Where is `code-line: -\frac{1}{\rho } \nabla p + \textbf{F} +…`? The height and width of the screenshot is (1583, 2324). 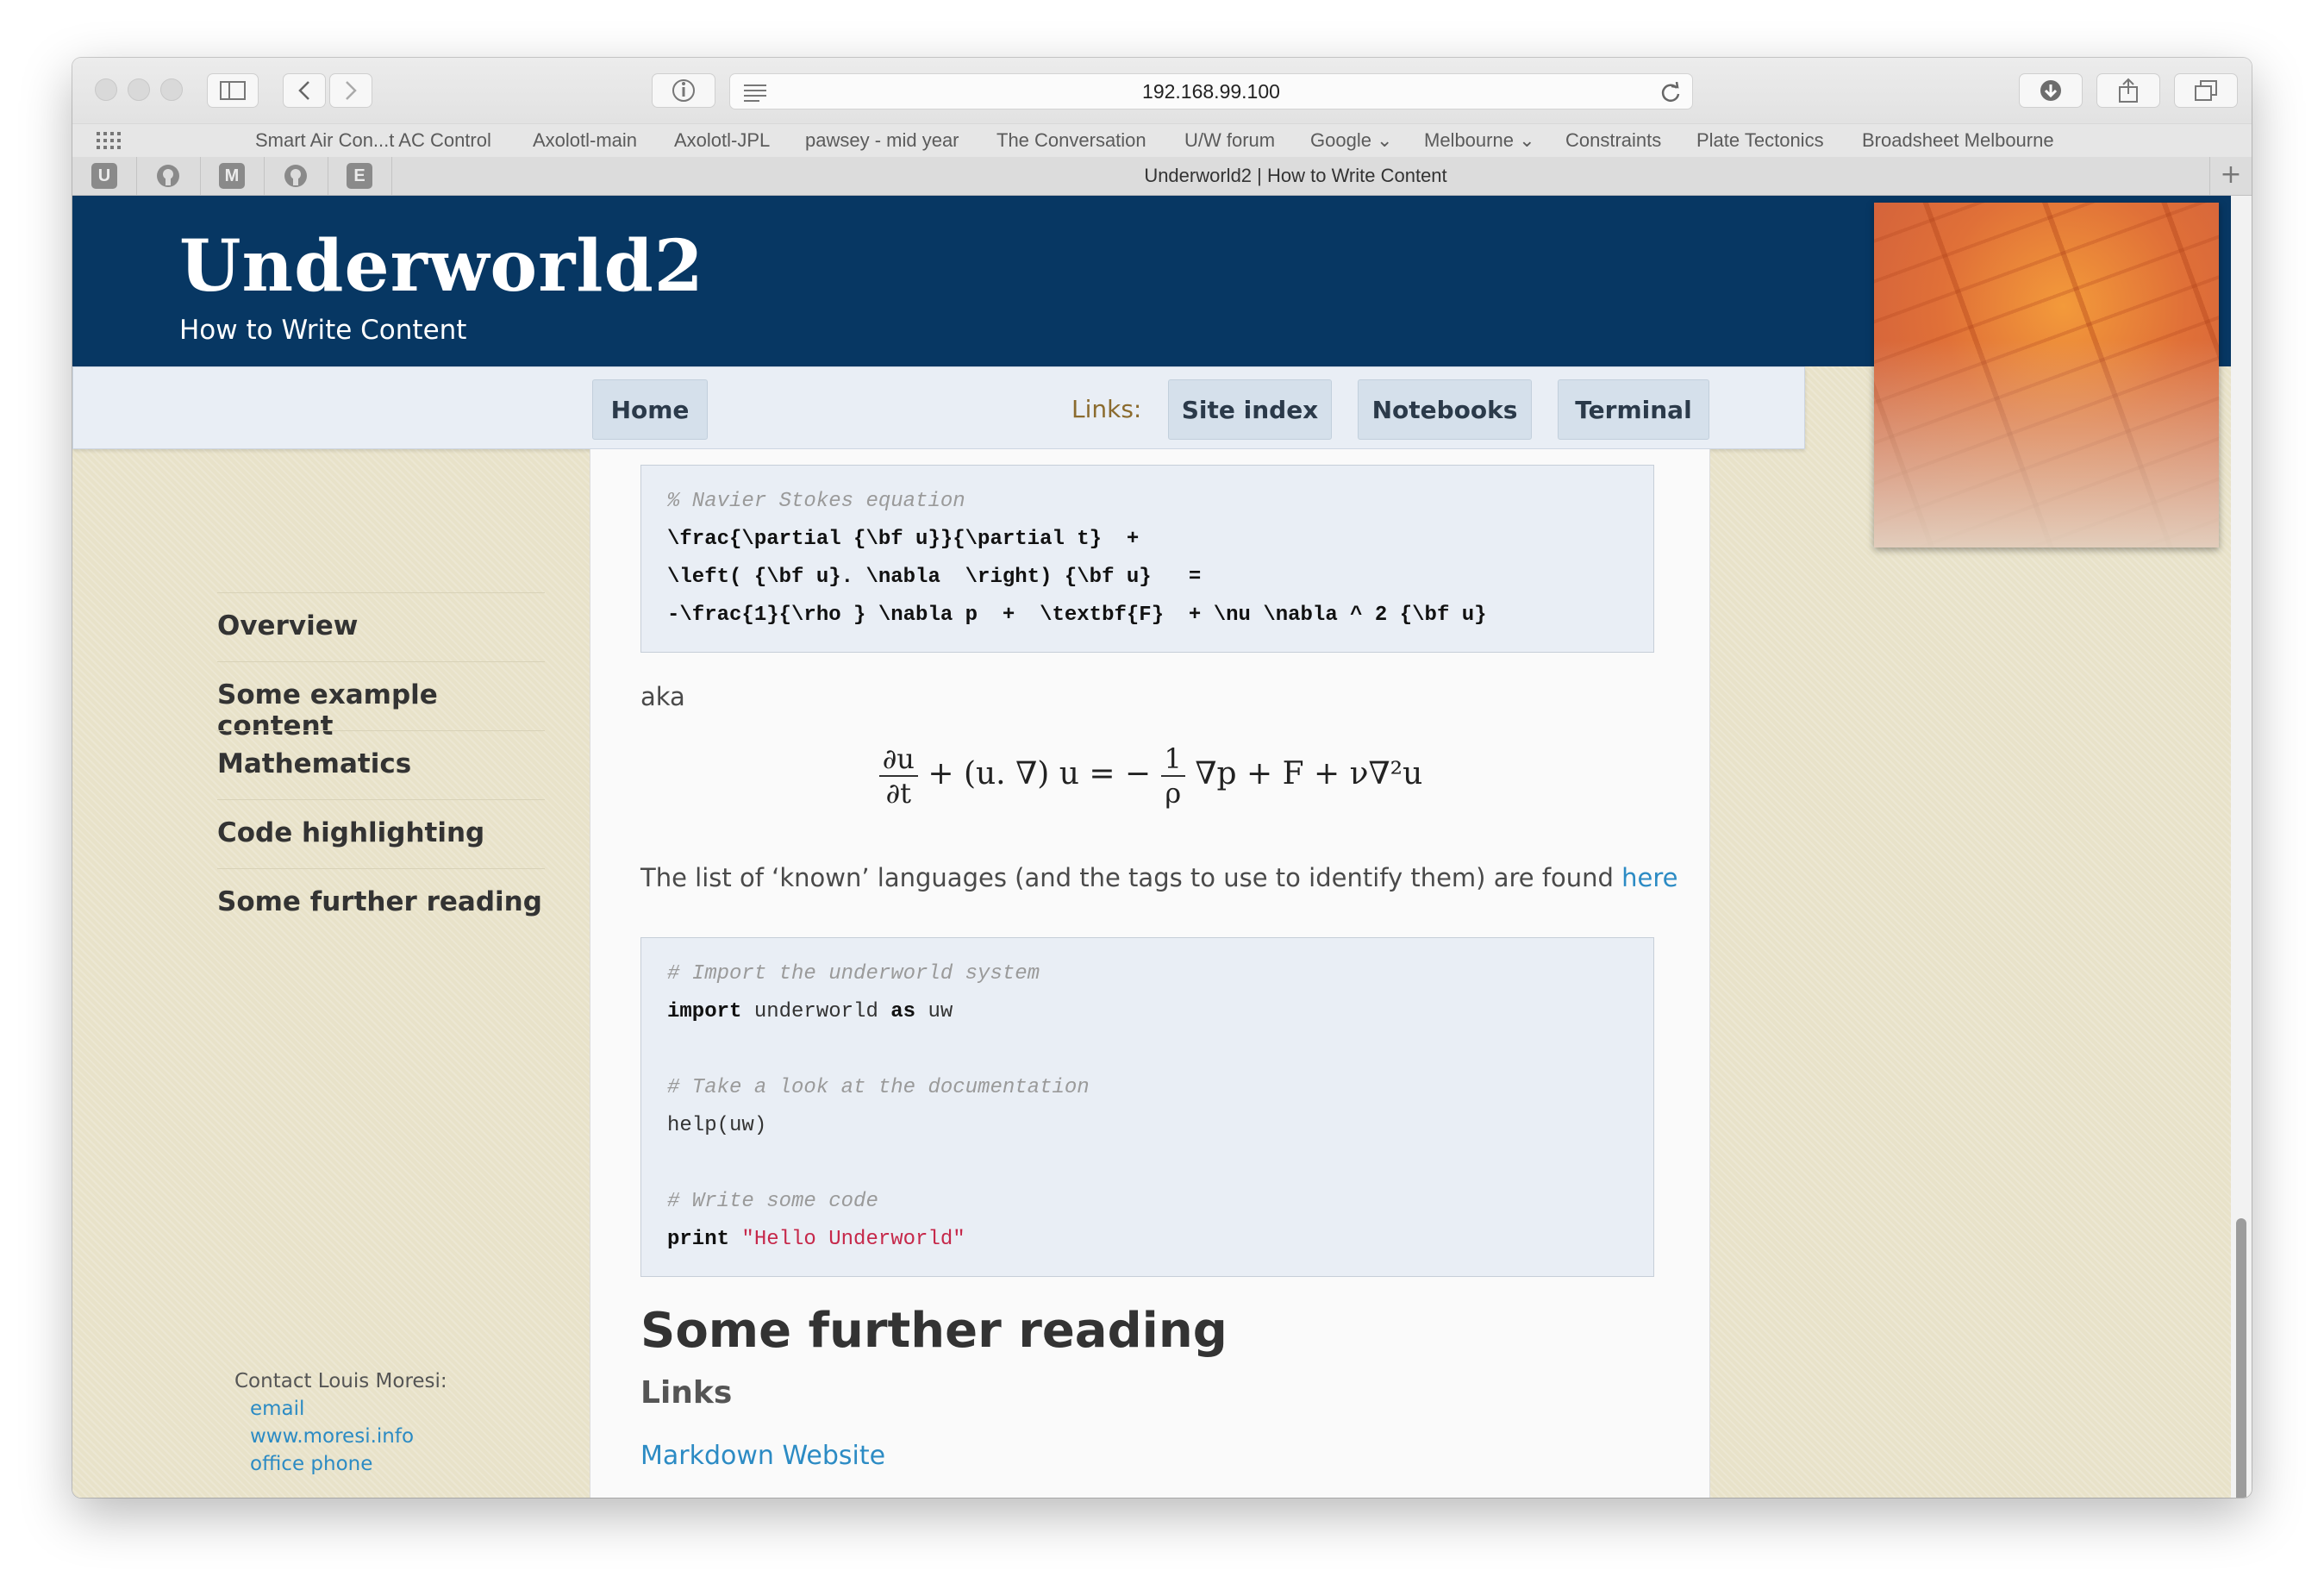
code-line: -\frac{1}{\rho } \nabla p + \textbf{F} +… is located at coordinates (1077, 616).